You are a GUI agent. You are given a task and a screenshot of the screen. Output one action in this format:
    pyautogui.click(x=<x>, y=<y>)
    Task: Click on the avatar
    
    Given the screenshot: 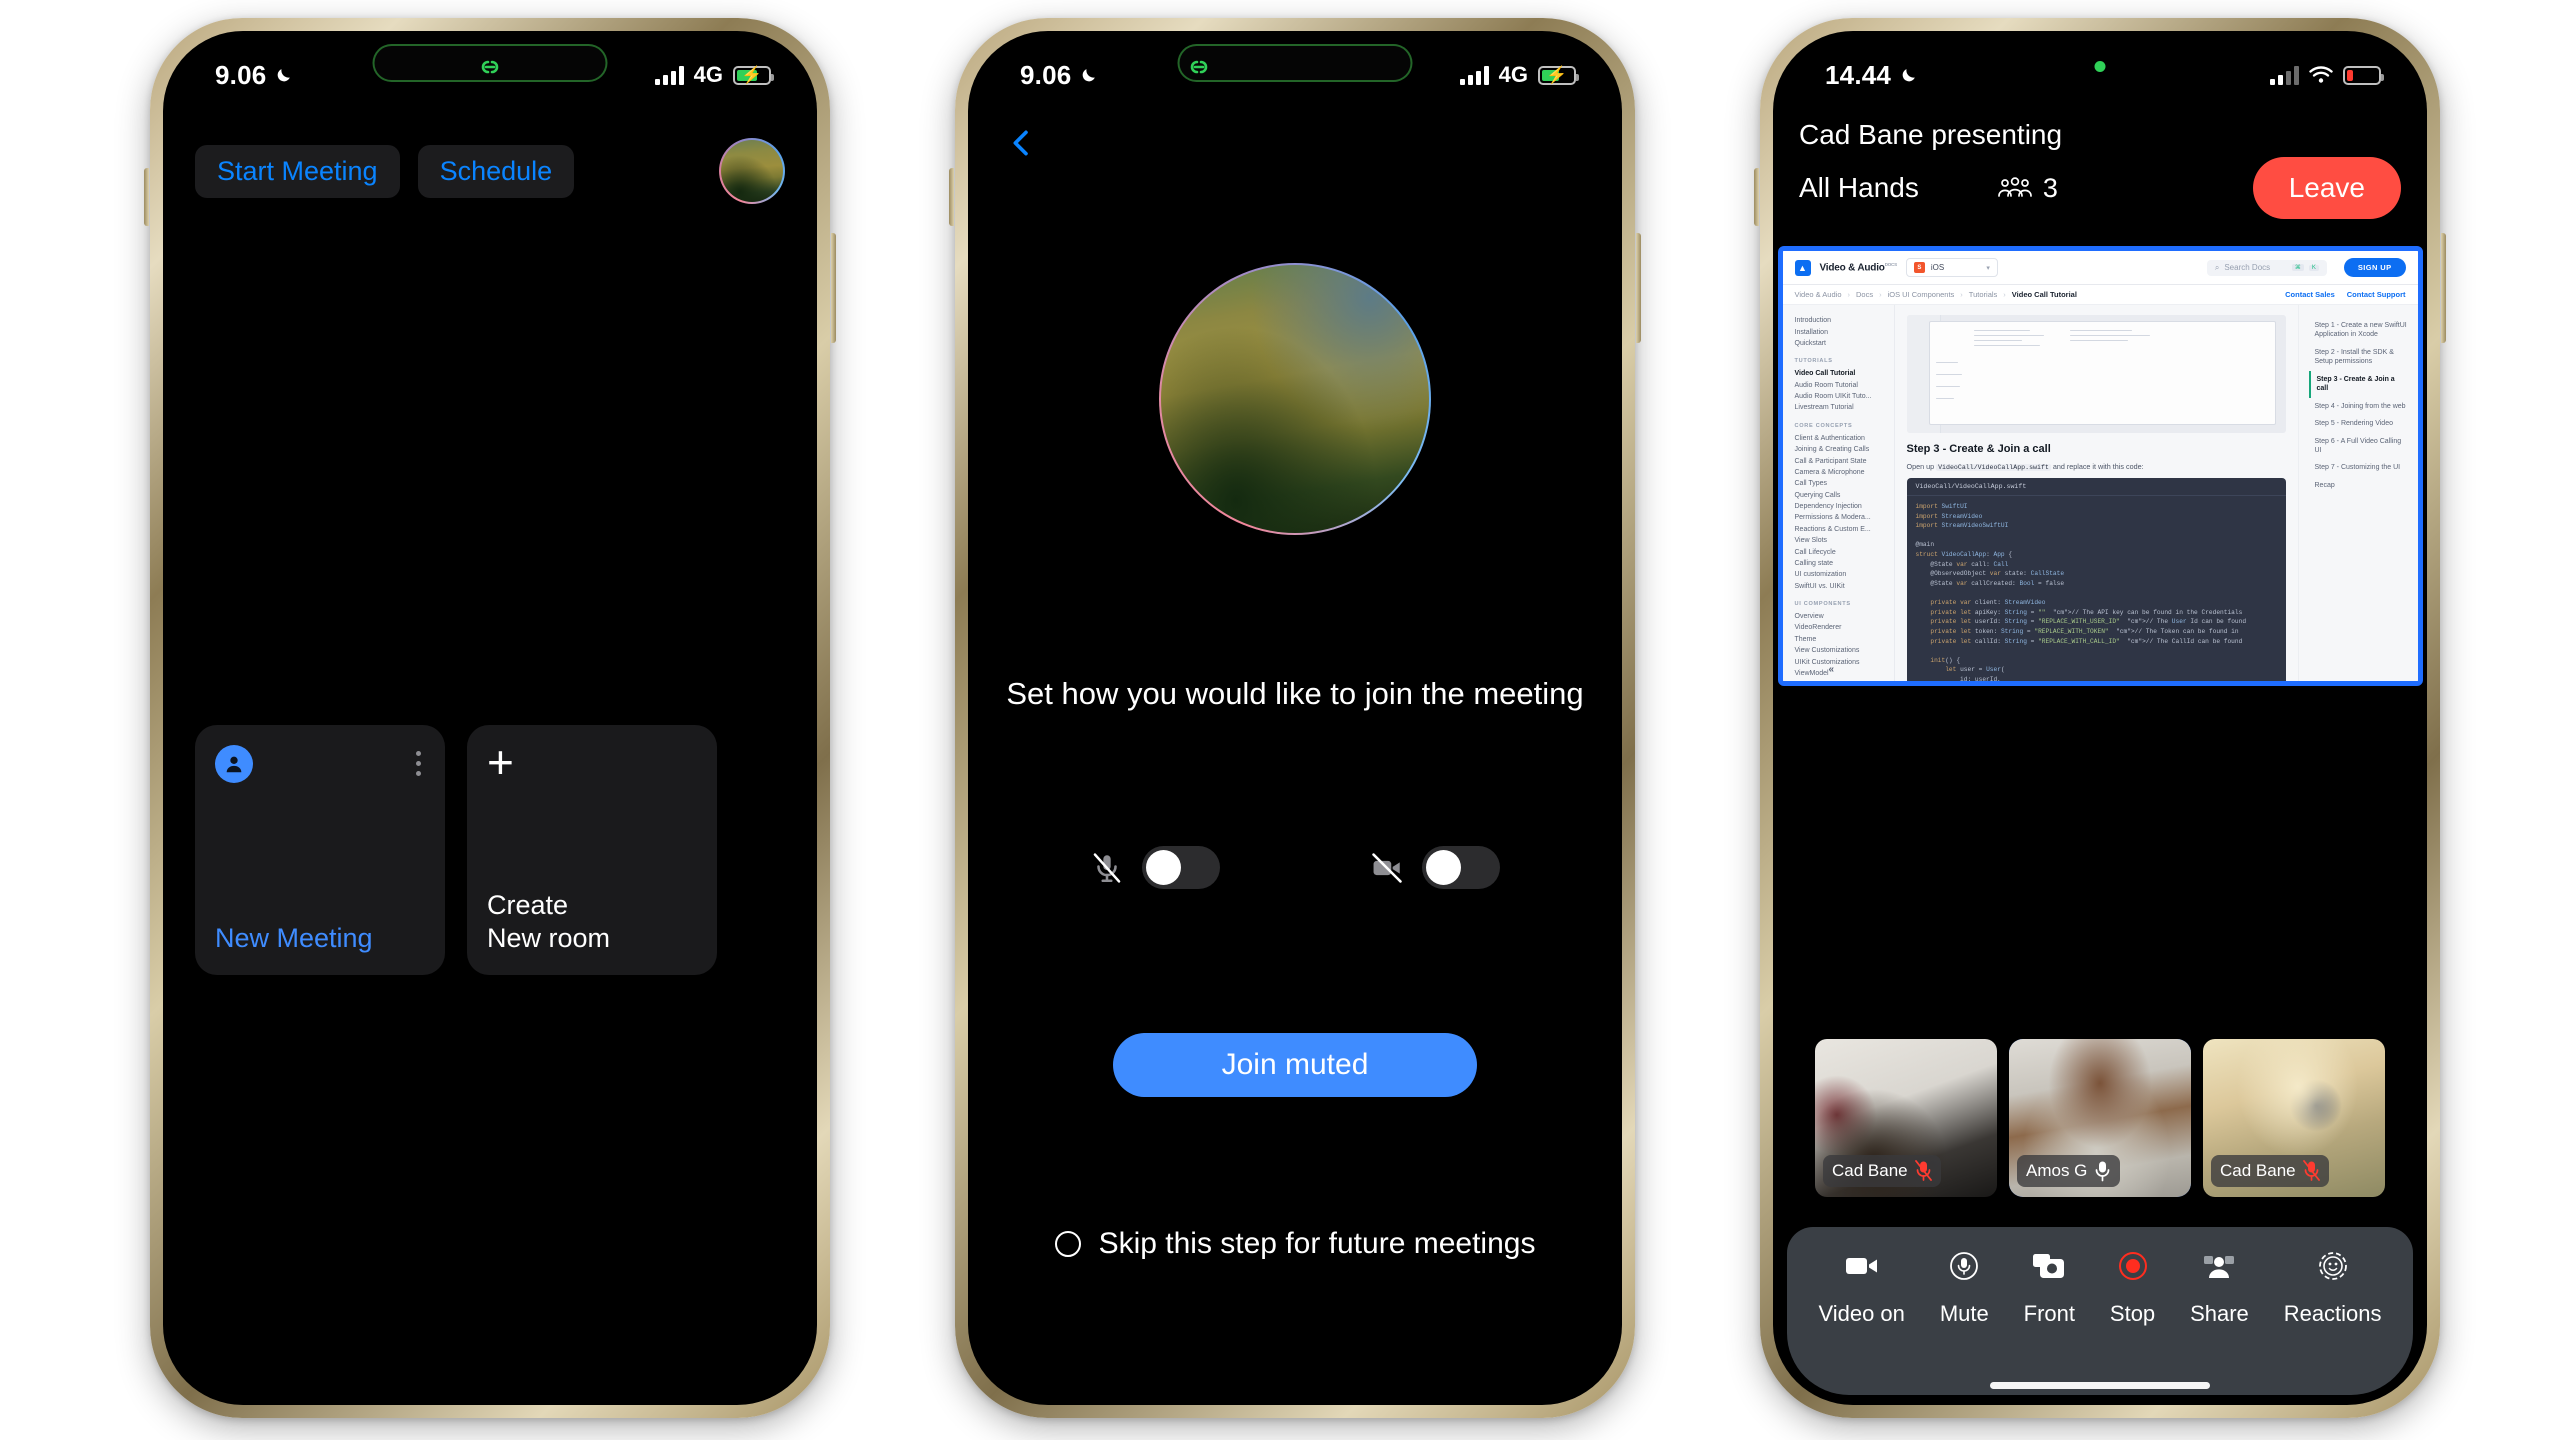 What is the action you would take?
    pyautogui.click(x=752, y=171)
    